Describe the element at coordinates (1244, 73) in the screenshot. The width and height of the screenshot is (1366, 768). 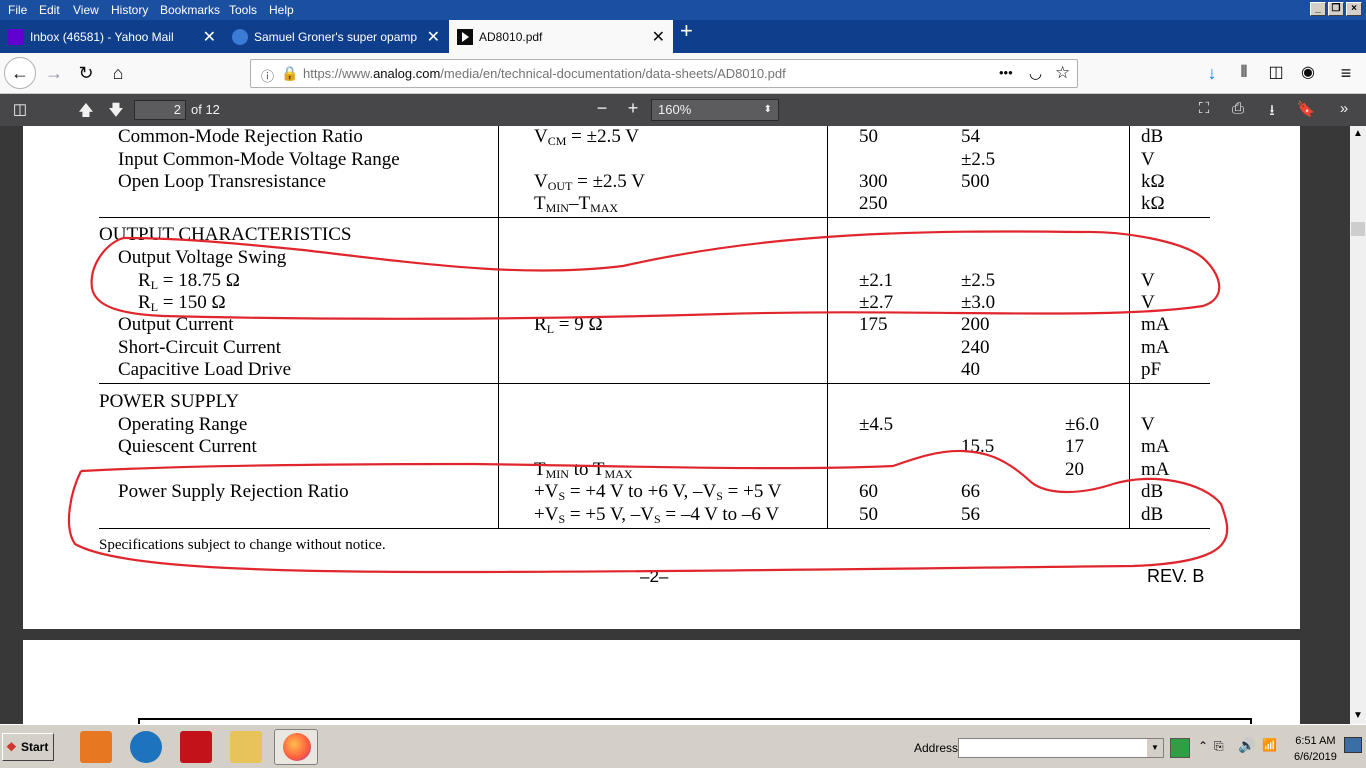
I see `library-icon: ⫴` at that location.